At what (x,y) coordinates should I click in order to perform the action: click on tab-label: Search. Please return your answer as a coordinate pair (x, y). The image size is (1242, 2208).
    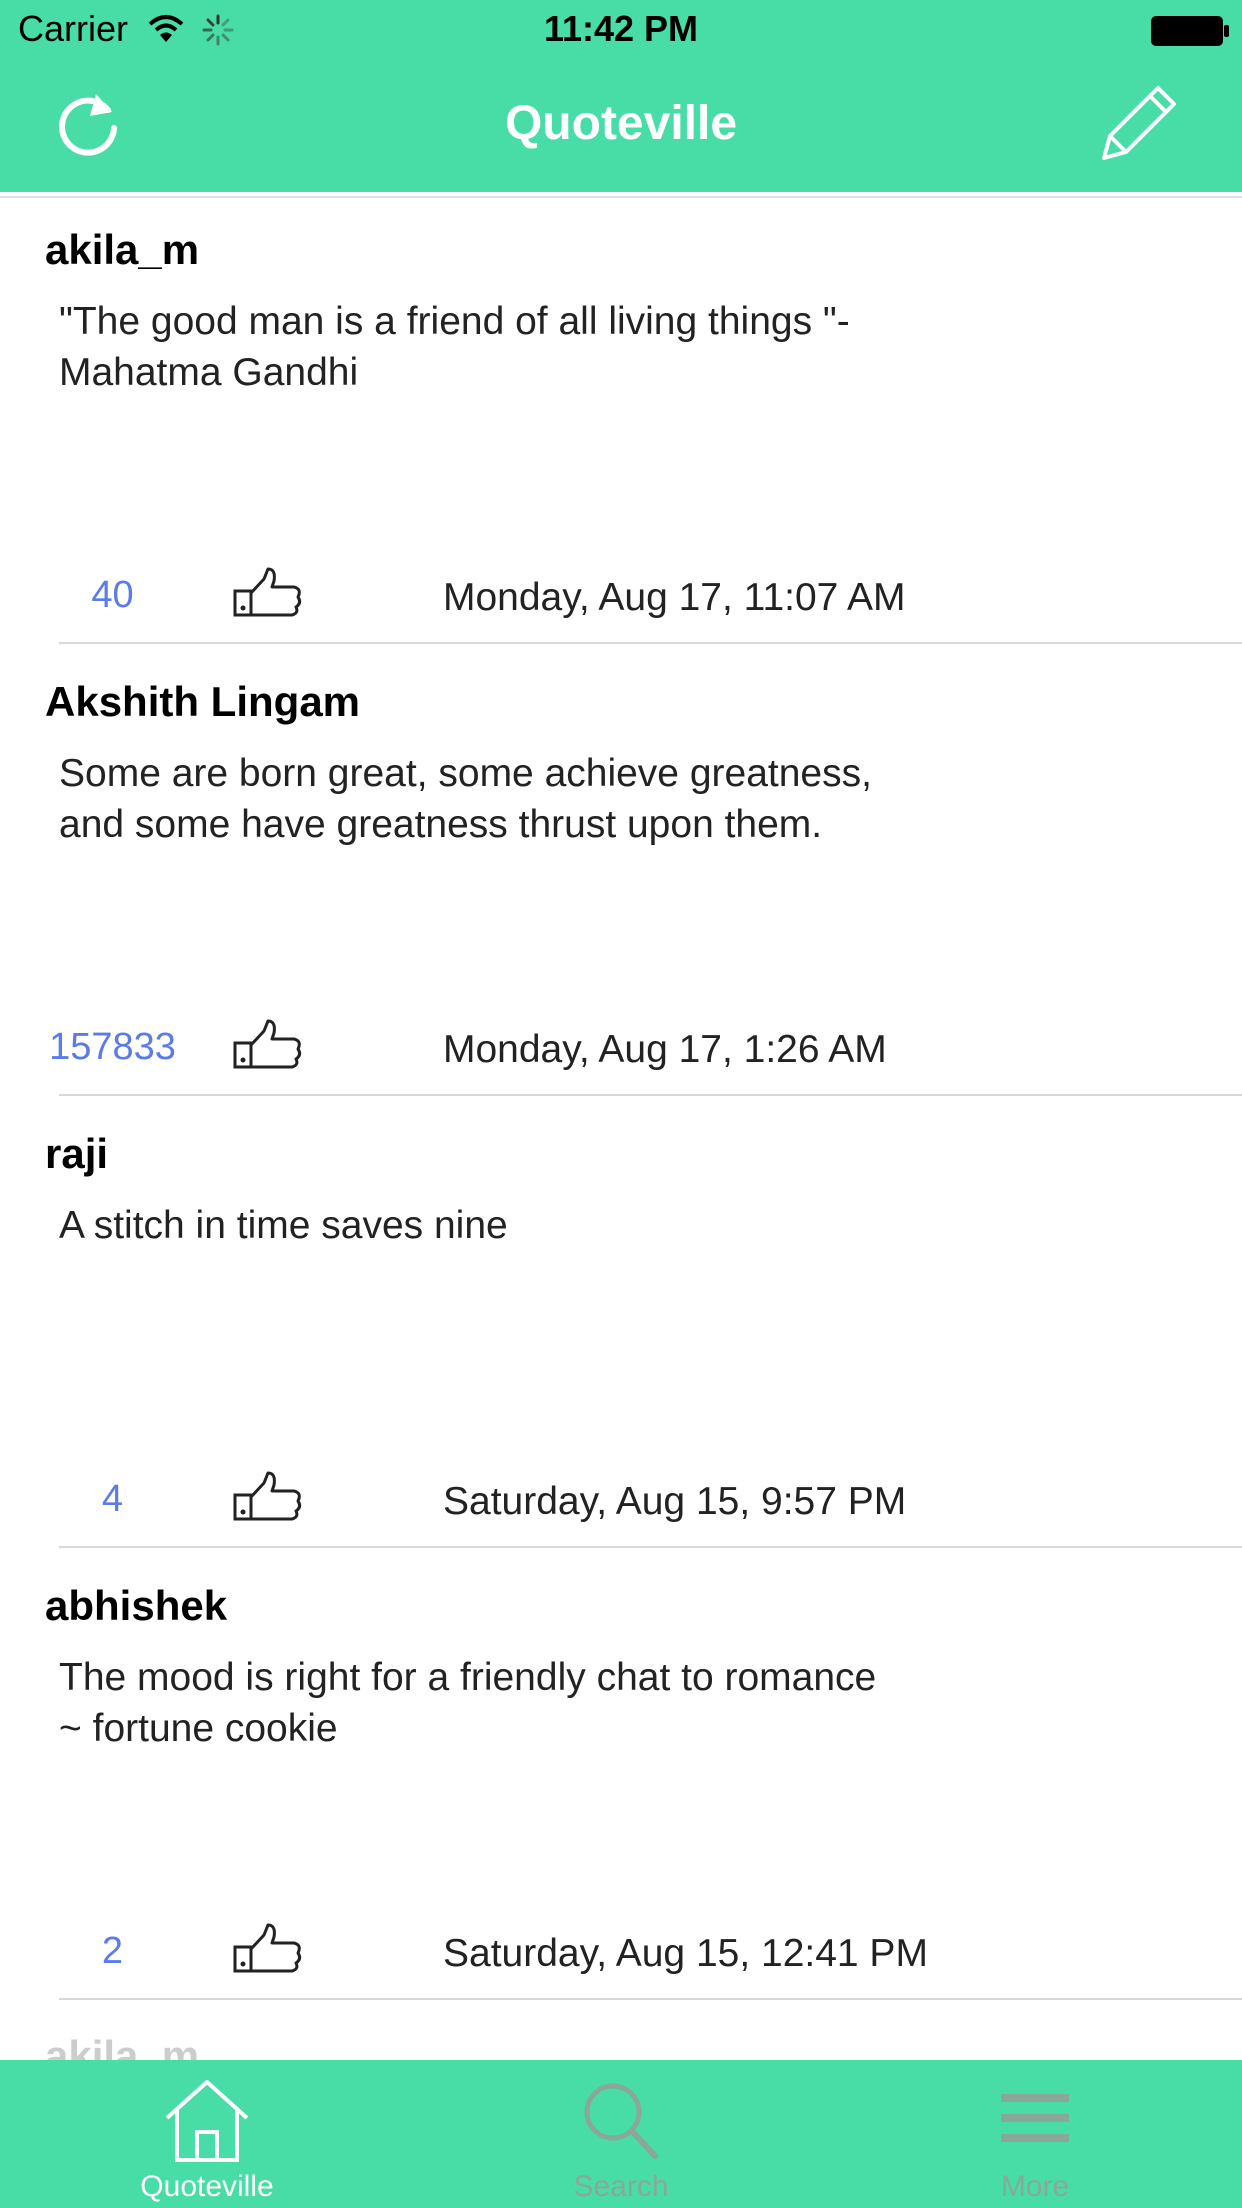
    Looking at the image, I should click on (621, 2186).